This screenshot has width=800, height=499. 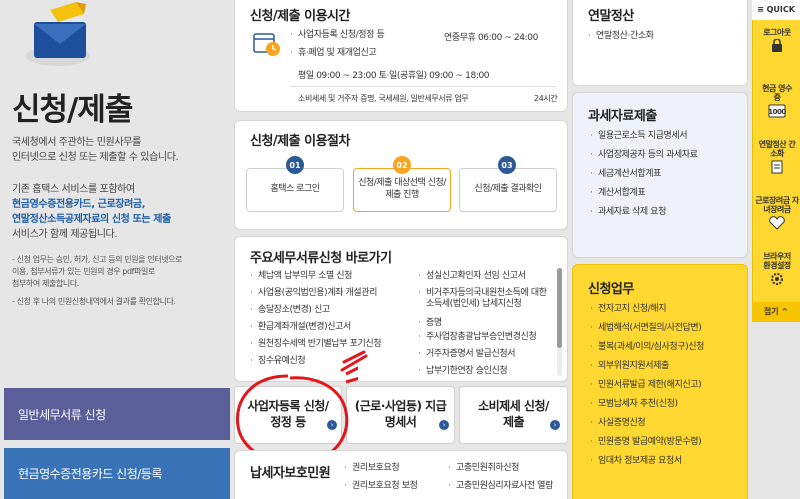 I want to click on shortcut-link: 납부기한연장 승인신청, so click(x=467, y=371).